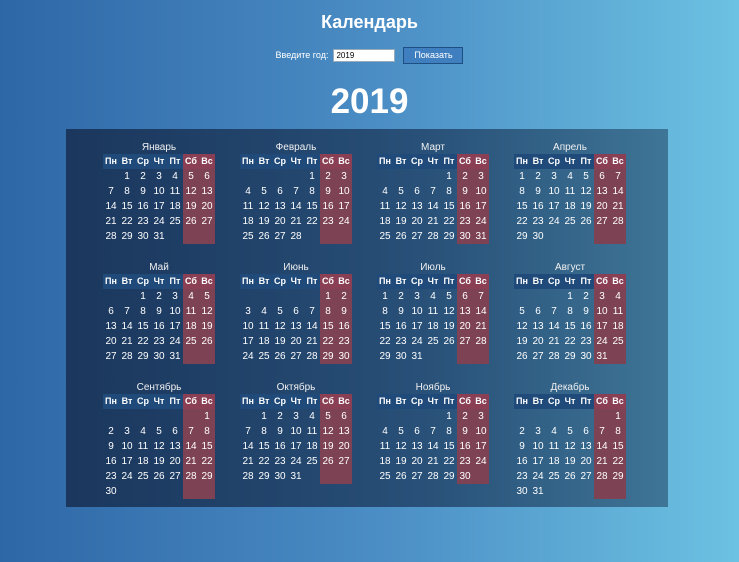 The height and width of the screenshot is (562, 739). What do you see at coordinates (207, 311) in the screenshot?
I see `day-cell: 12` at bounding box center [207, 311].